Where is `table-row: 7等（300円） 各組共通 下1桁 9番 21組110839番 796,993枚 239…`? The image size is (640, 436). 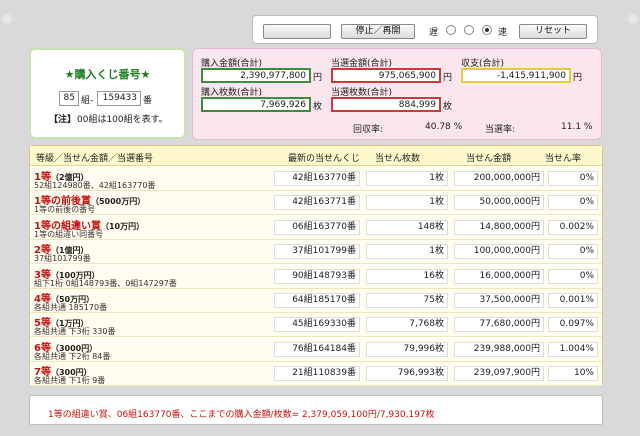
table-row: 7等（300円） 各組共通 下1桁 9番 21組110839番 796,993枚 239… is located at coordinates (316, 374).